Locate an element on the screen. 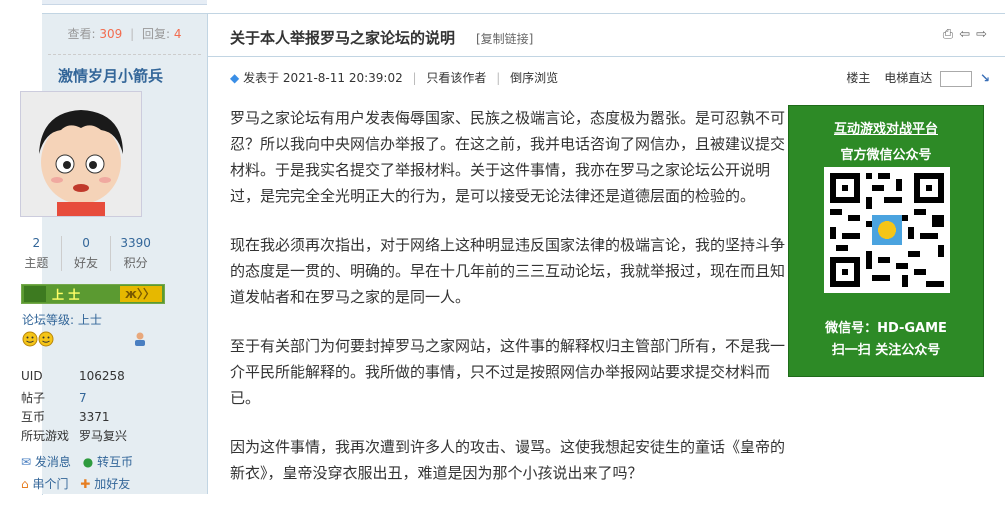 The image size is (1005, 509). posted-time: 2021-8-11 20:39:02 is located at coordinates (342, 78).